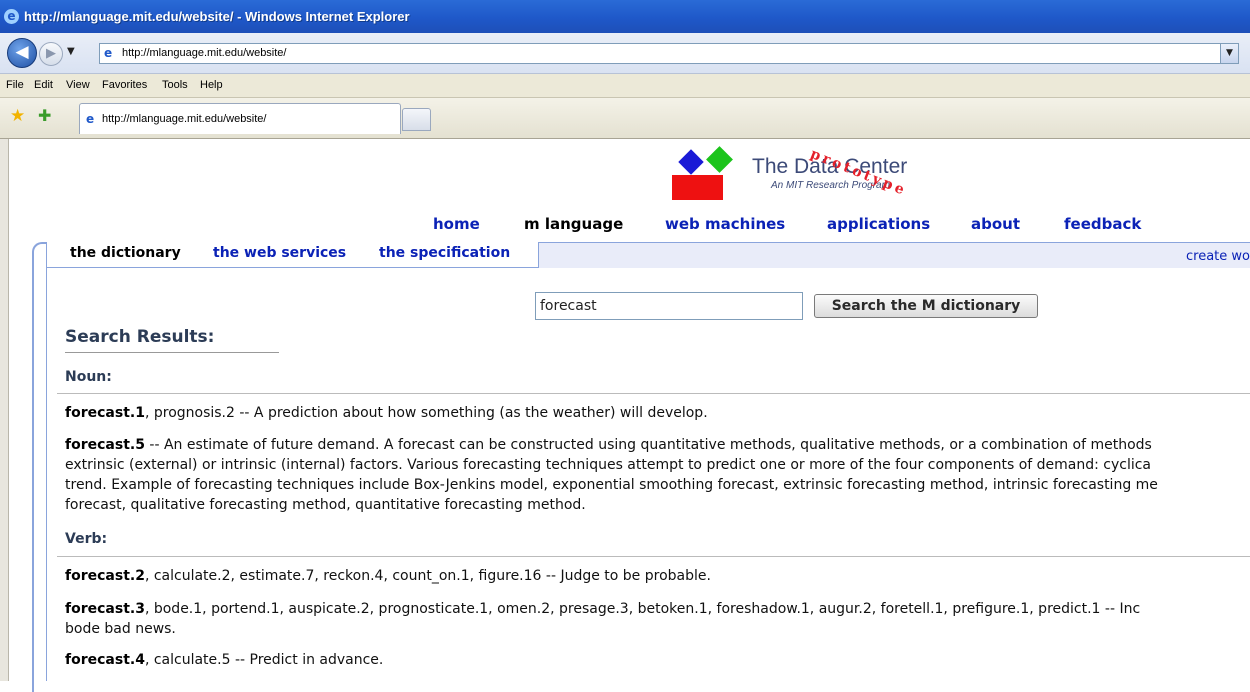  What do you see at coordinates (204, 53) in the screenshot?
I see `address-text: http://mlanguage.mit.edu/website/` at bounding box center [204, 53].